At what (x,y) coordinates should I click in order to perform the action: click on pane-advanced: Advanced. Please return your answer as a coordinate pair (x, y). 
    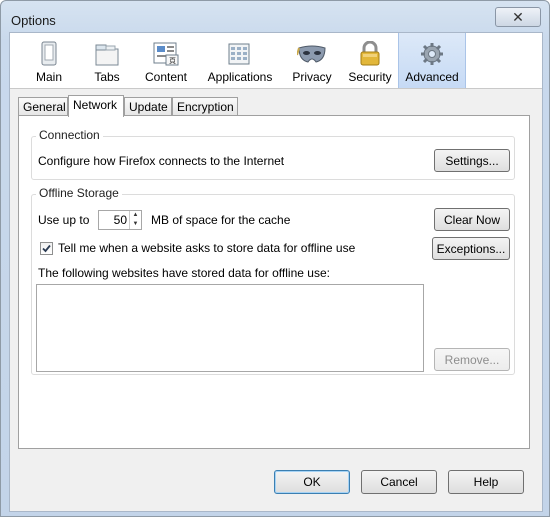
    Looking at the image, I should click on (432, 60).